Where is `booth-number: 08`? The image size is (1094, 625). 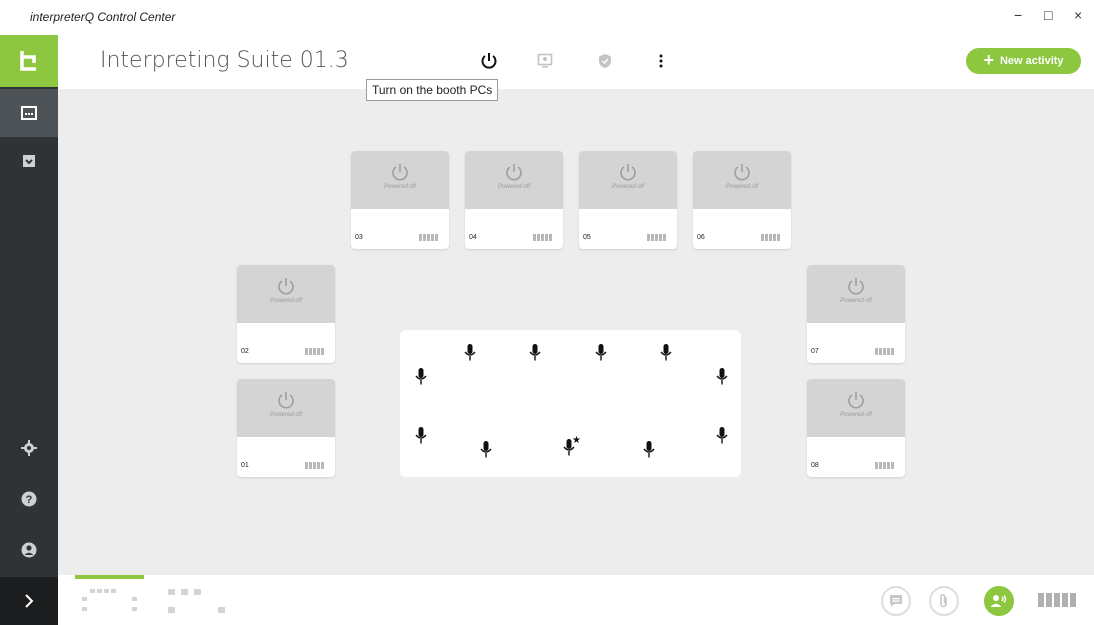 booth-number: 08 is located at coordinates (815, 465).